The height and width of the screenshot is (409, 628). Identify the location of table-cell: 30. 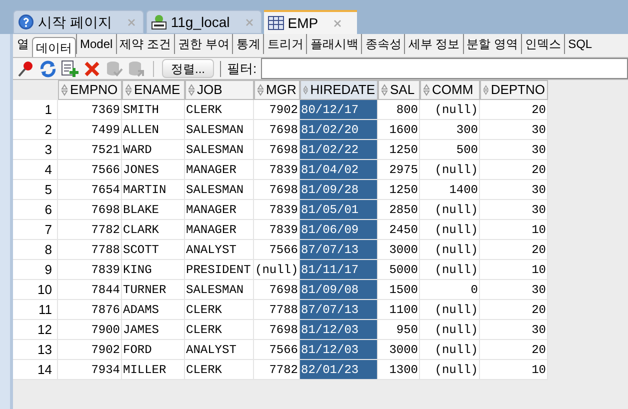
(514, 330).